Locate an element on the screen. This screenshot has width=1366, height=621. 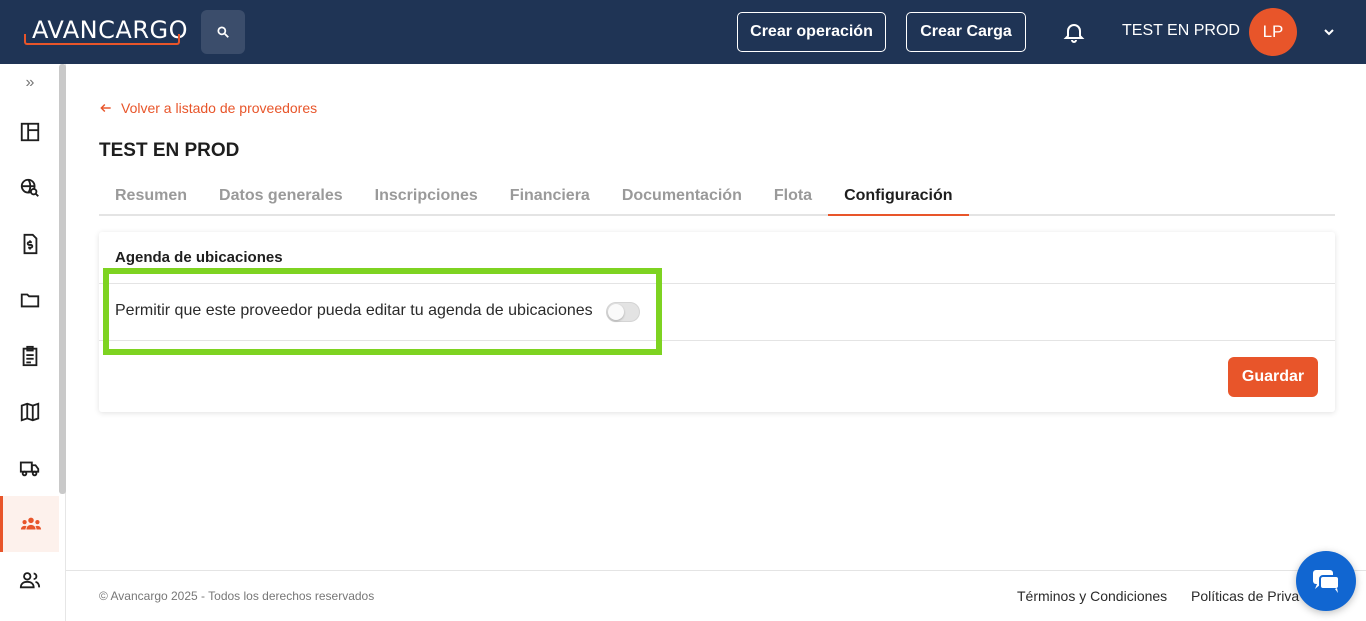
chevron-down-icon is located at coordinates (1329, 32).